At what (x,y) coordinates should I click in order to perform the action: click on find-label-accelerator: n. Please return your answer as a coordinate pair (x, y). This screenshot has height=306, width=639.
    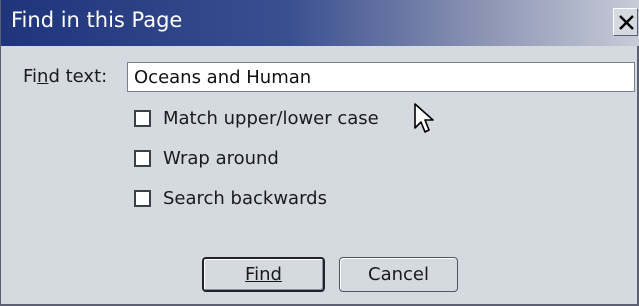
    Looking at the image, I should click on (43, 76).